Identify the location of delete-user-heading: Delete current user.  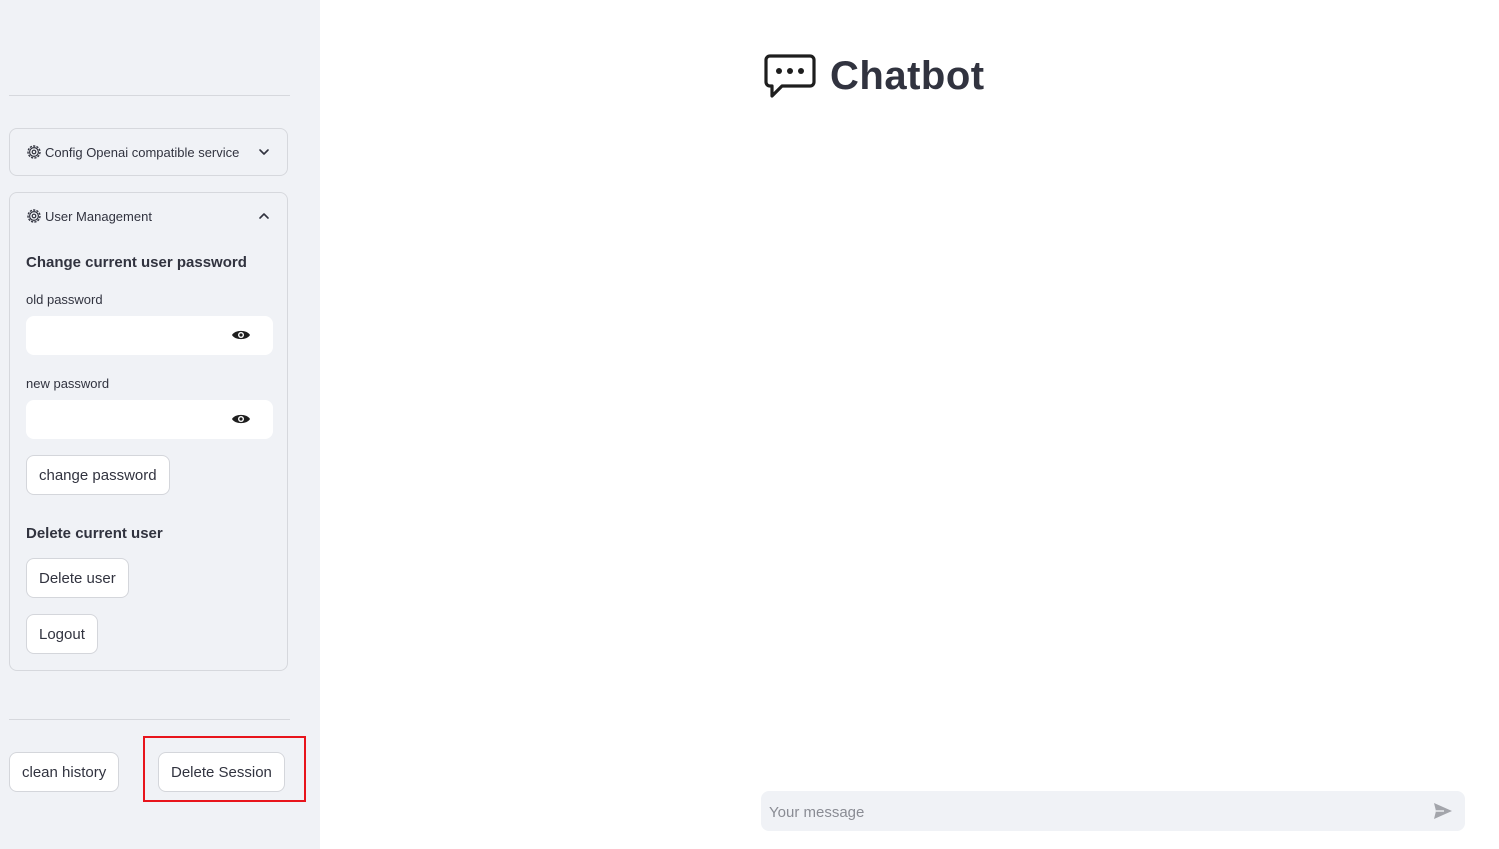
(94, 533).